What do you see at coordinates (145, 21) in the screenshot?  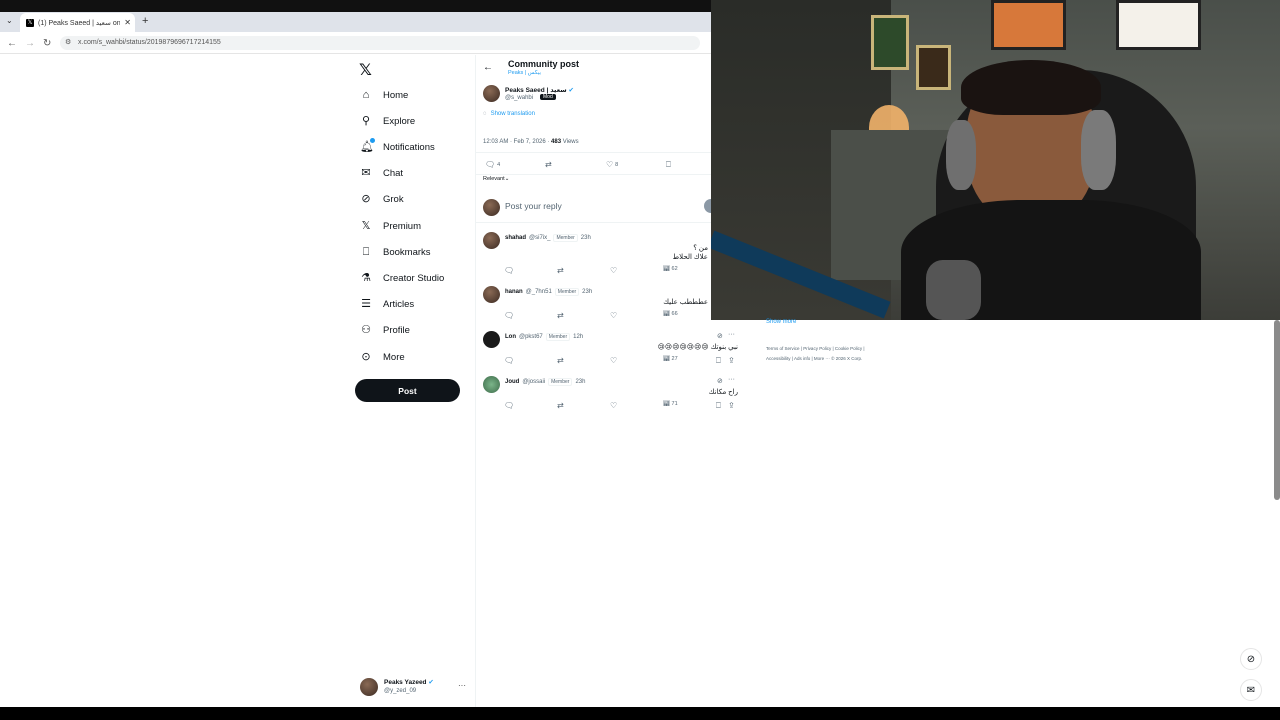 I see `new-tab-icon: +` at bounding box center [145, 21].